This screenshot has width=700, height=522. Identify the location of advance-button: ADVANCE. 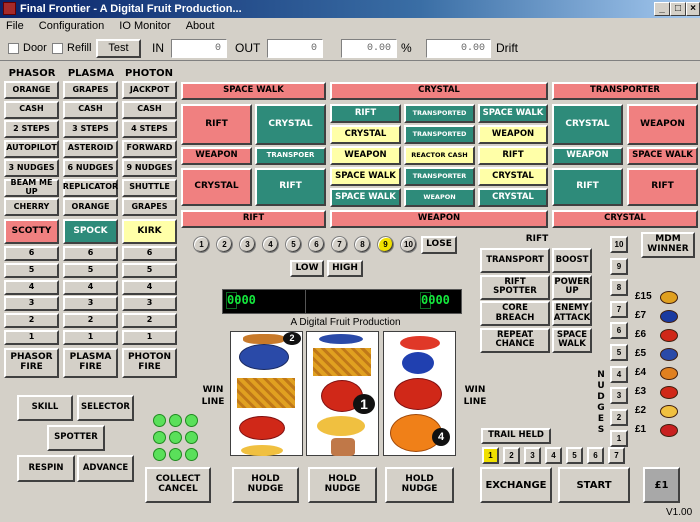
(105, 468).